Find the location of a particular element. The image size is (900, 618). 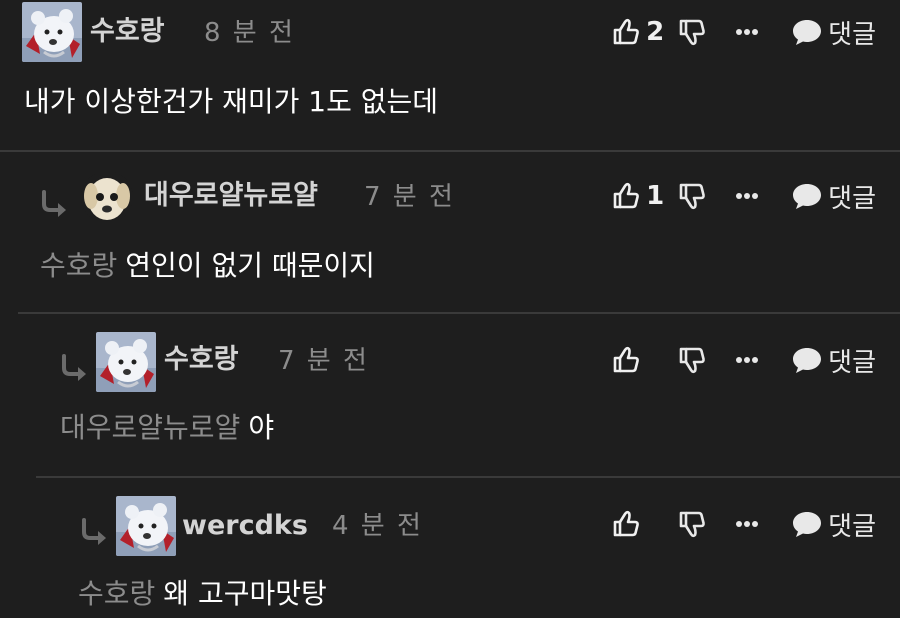

like-count: 2 is located at coordinates (655, 32).